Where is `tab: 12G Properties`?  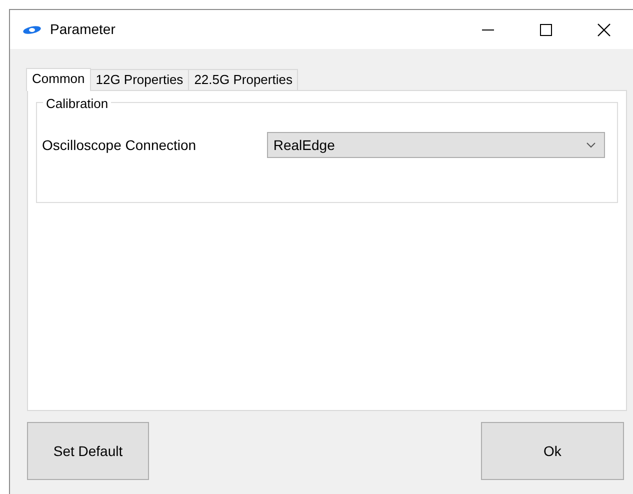 tab: 12G Properties is located at coordinates (140, 79).